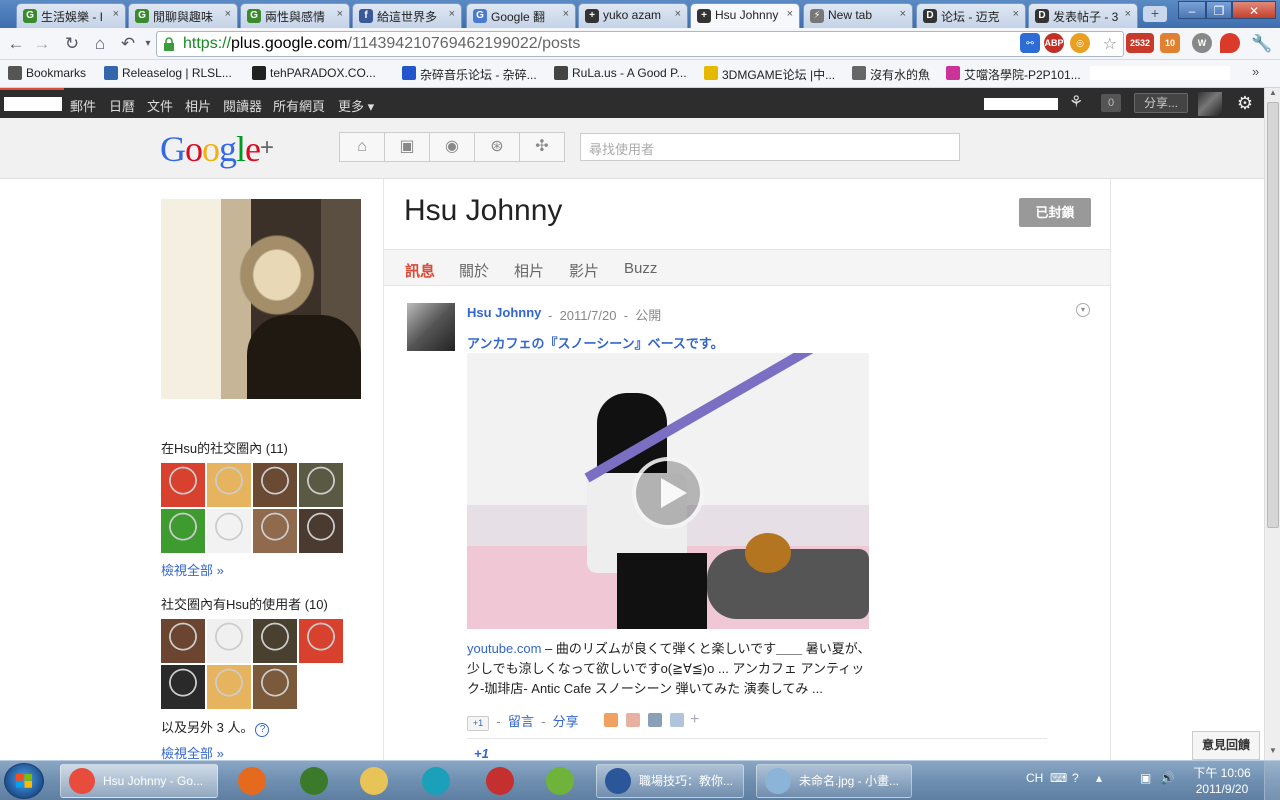  I want to click on restore-button: ❐, so click(1219, 10).